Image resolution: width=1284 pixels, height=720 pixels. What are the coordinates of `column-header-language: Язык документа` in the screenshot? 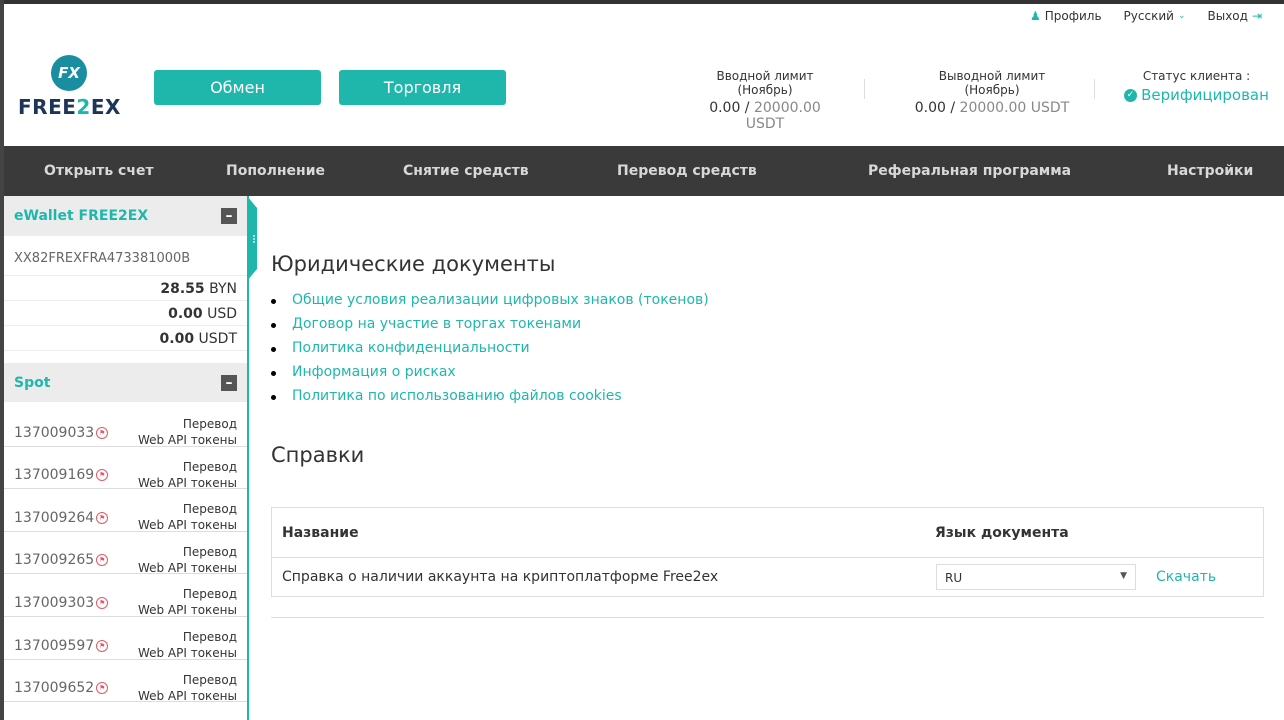 It's located at (1002, 533).